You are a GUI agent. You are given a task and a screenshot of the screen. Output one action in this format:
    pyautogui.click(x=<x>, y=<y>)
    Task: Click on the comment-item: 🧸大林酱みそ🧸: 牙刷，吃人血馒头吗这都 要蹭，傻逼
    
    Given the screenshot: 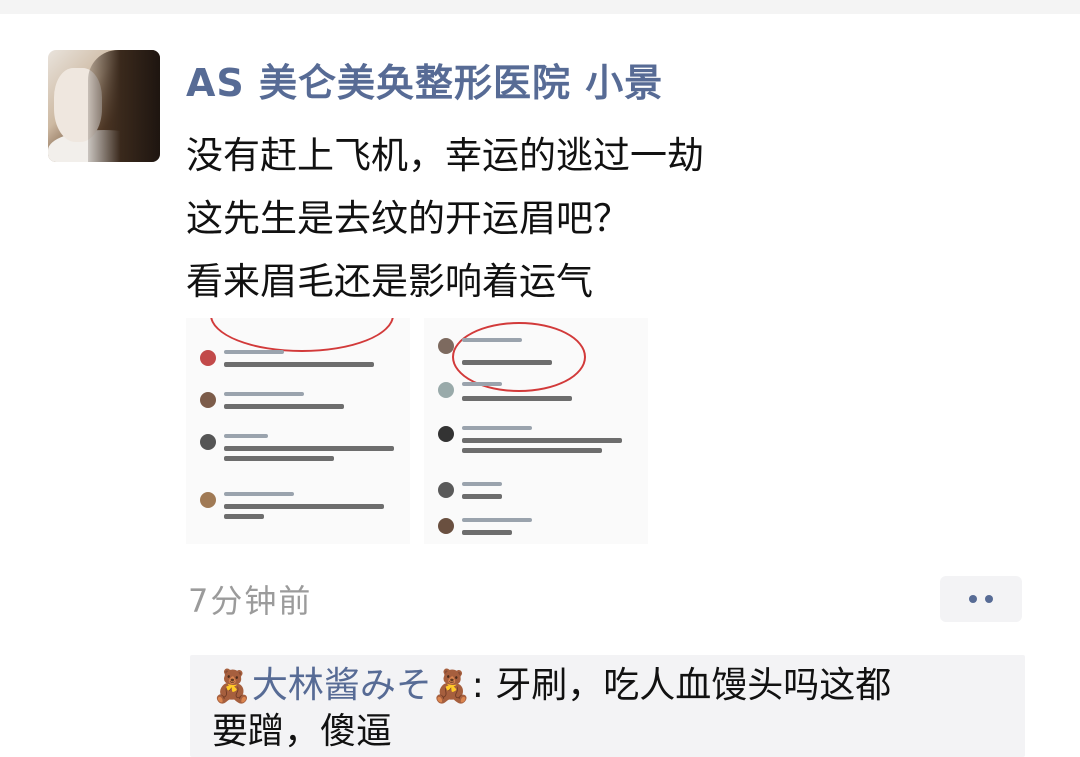 What is the action you would take?
    pyautogui.click(x=612, y=709)
    